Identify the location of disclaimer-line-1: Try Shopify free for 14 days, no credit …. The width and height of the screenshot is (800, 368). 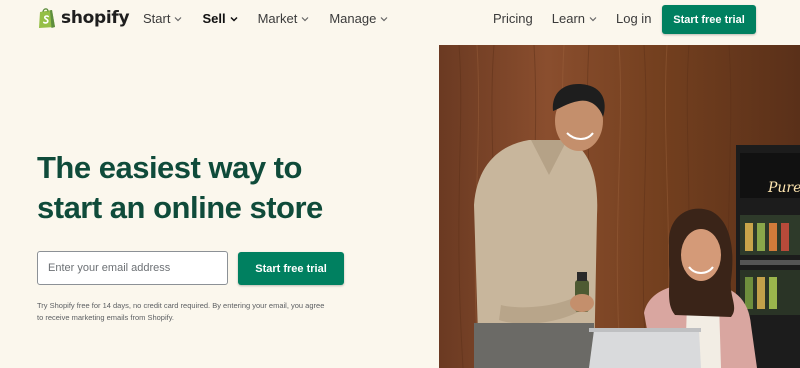
(181, 305).